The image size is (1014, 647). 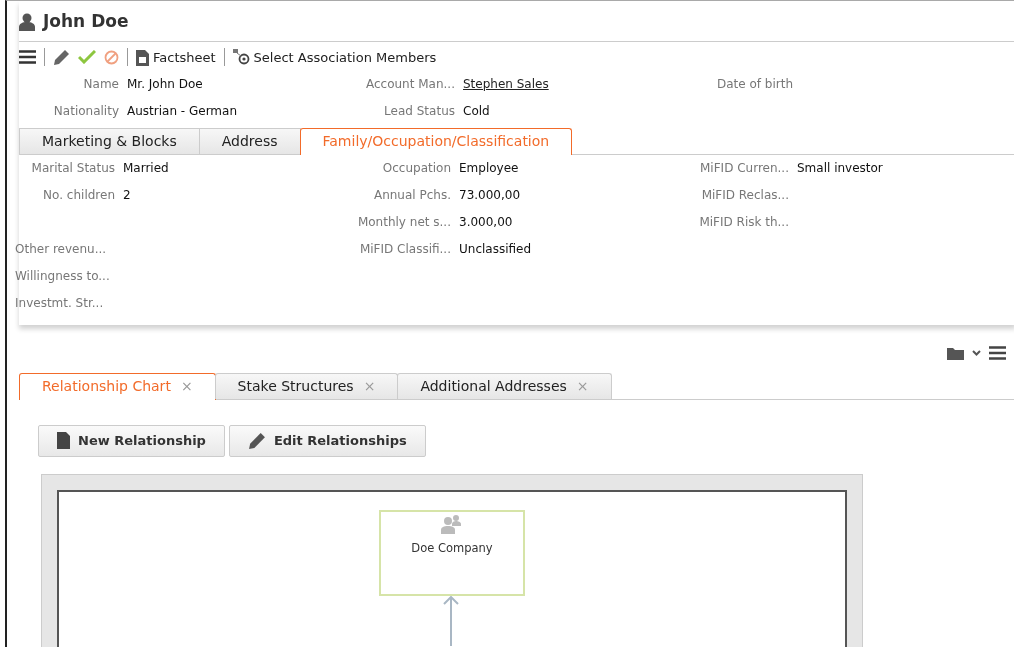 What do you see at coordinates (754, 84) in the screenshot?
I see `field-label: Date of birth` at bounding box center [754, 84].